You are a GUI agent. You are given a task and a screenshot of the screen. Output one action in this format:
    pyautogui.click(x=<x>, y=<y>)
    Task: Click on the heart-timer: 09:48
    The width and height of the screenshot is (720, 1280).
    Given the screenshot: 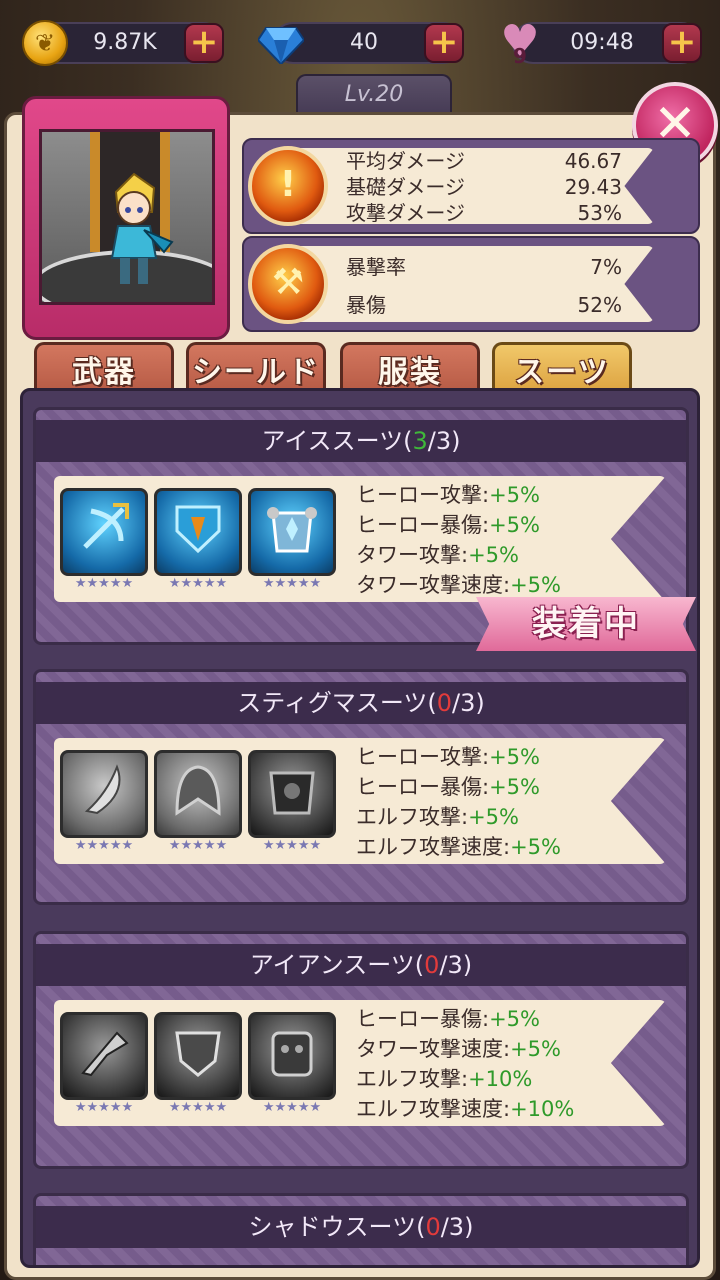 What is the action you would take?
    pyautogui.click(x=602, y=42)
    